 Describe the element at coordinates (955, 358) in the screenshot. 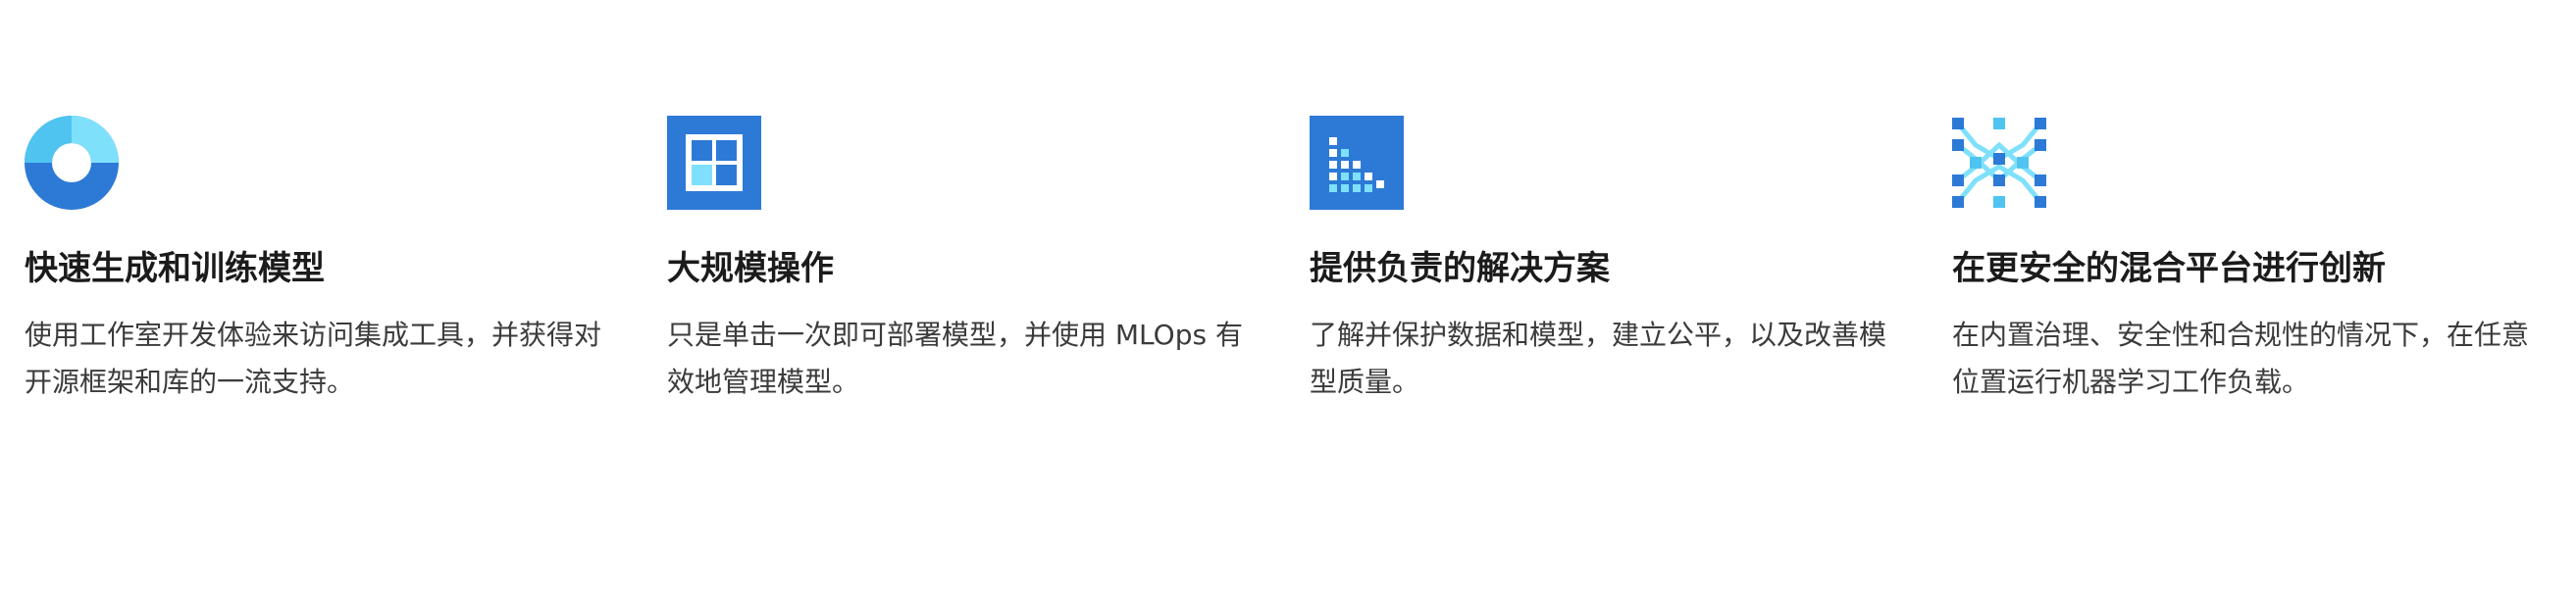

I see `feature-description: 只是单击一次即可部署模型，并使用 MLOps 有效地管理模型。` at that location.